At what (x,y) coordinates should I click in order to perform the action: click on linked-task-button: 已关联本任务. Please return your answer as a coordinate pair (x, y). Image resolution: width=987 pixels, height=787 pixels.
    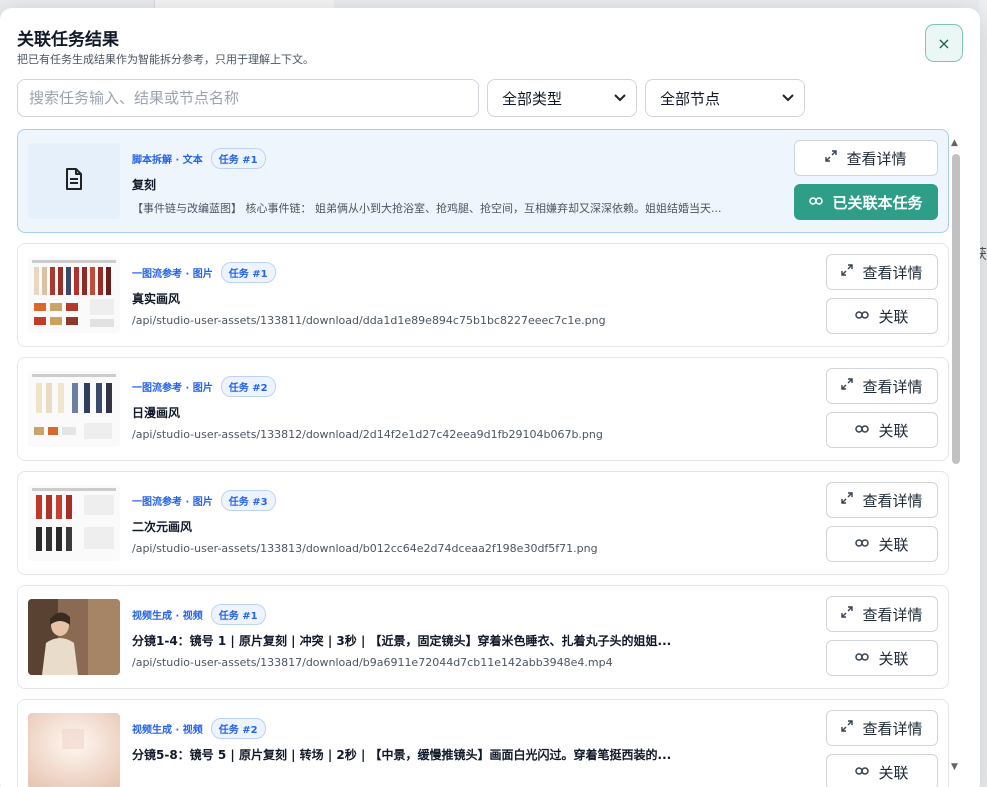
    Looking at the image, I should click on (866, 202).